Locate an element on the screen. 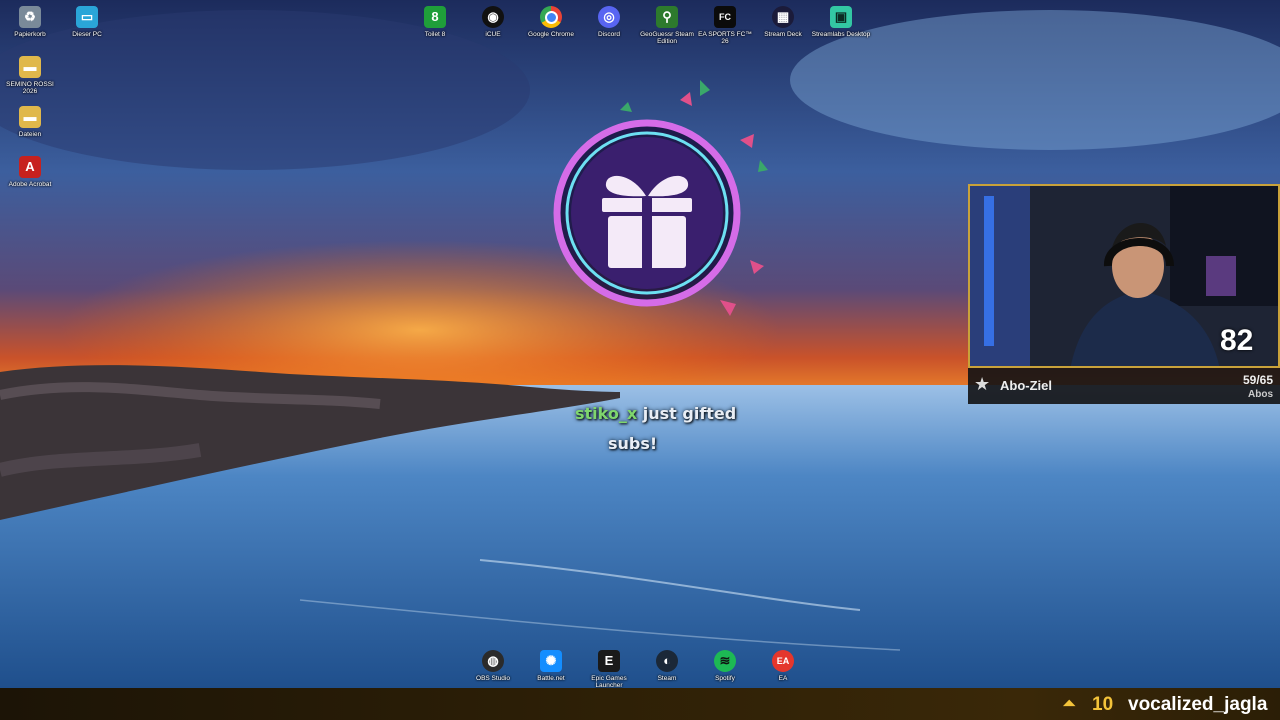 Image resolution: width=1280 pixels, height=720 pixels. desktop-icon-epic-games: E Epic Games Launcher is located at coordinates (609, 669).